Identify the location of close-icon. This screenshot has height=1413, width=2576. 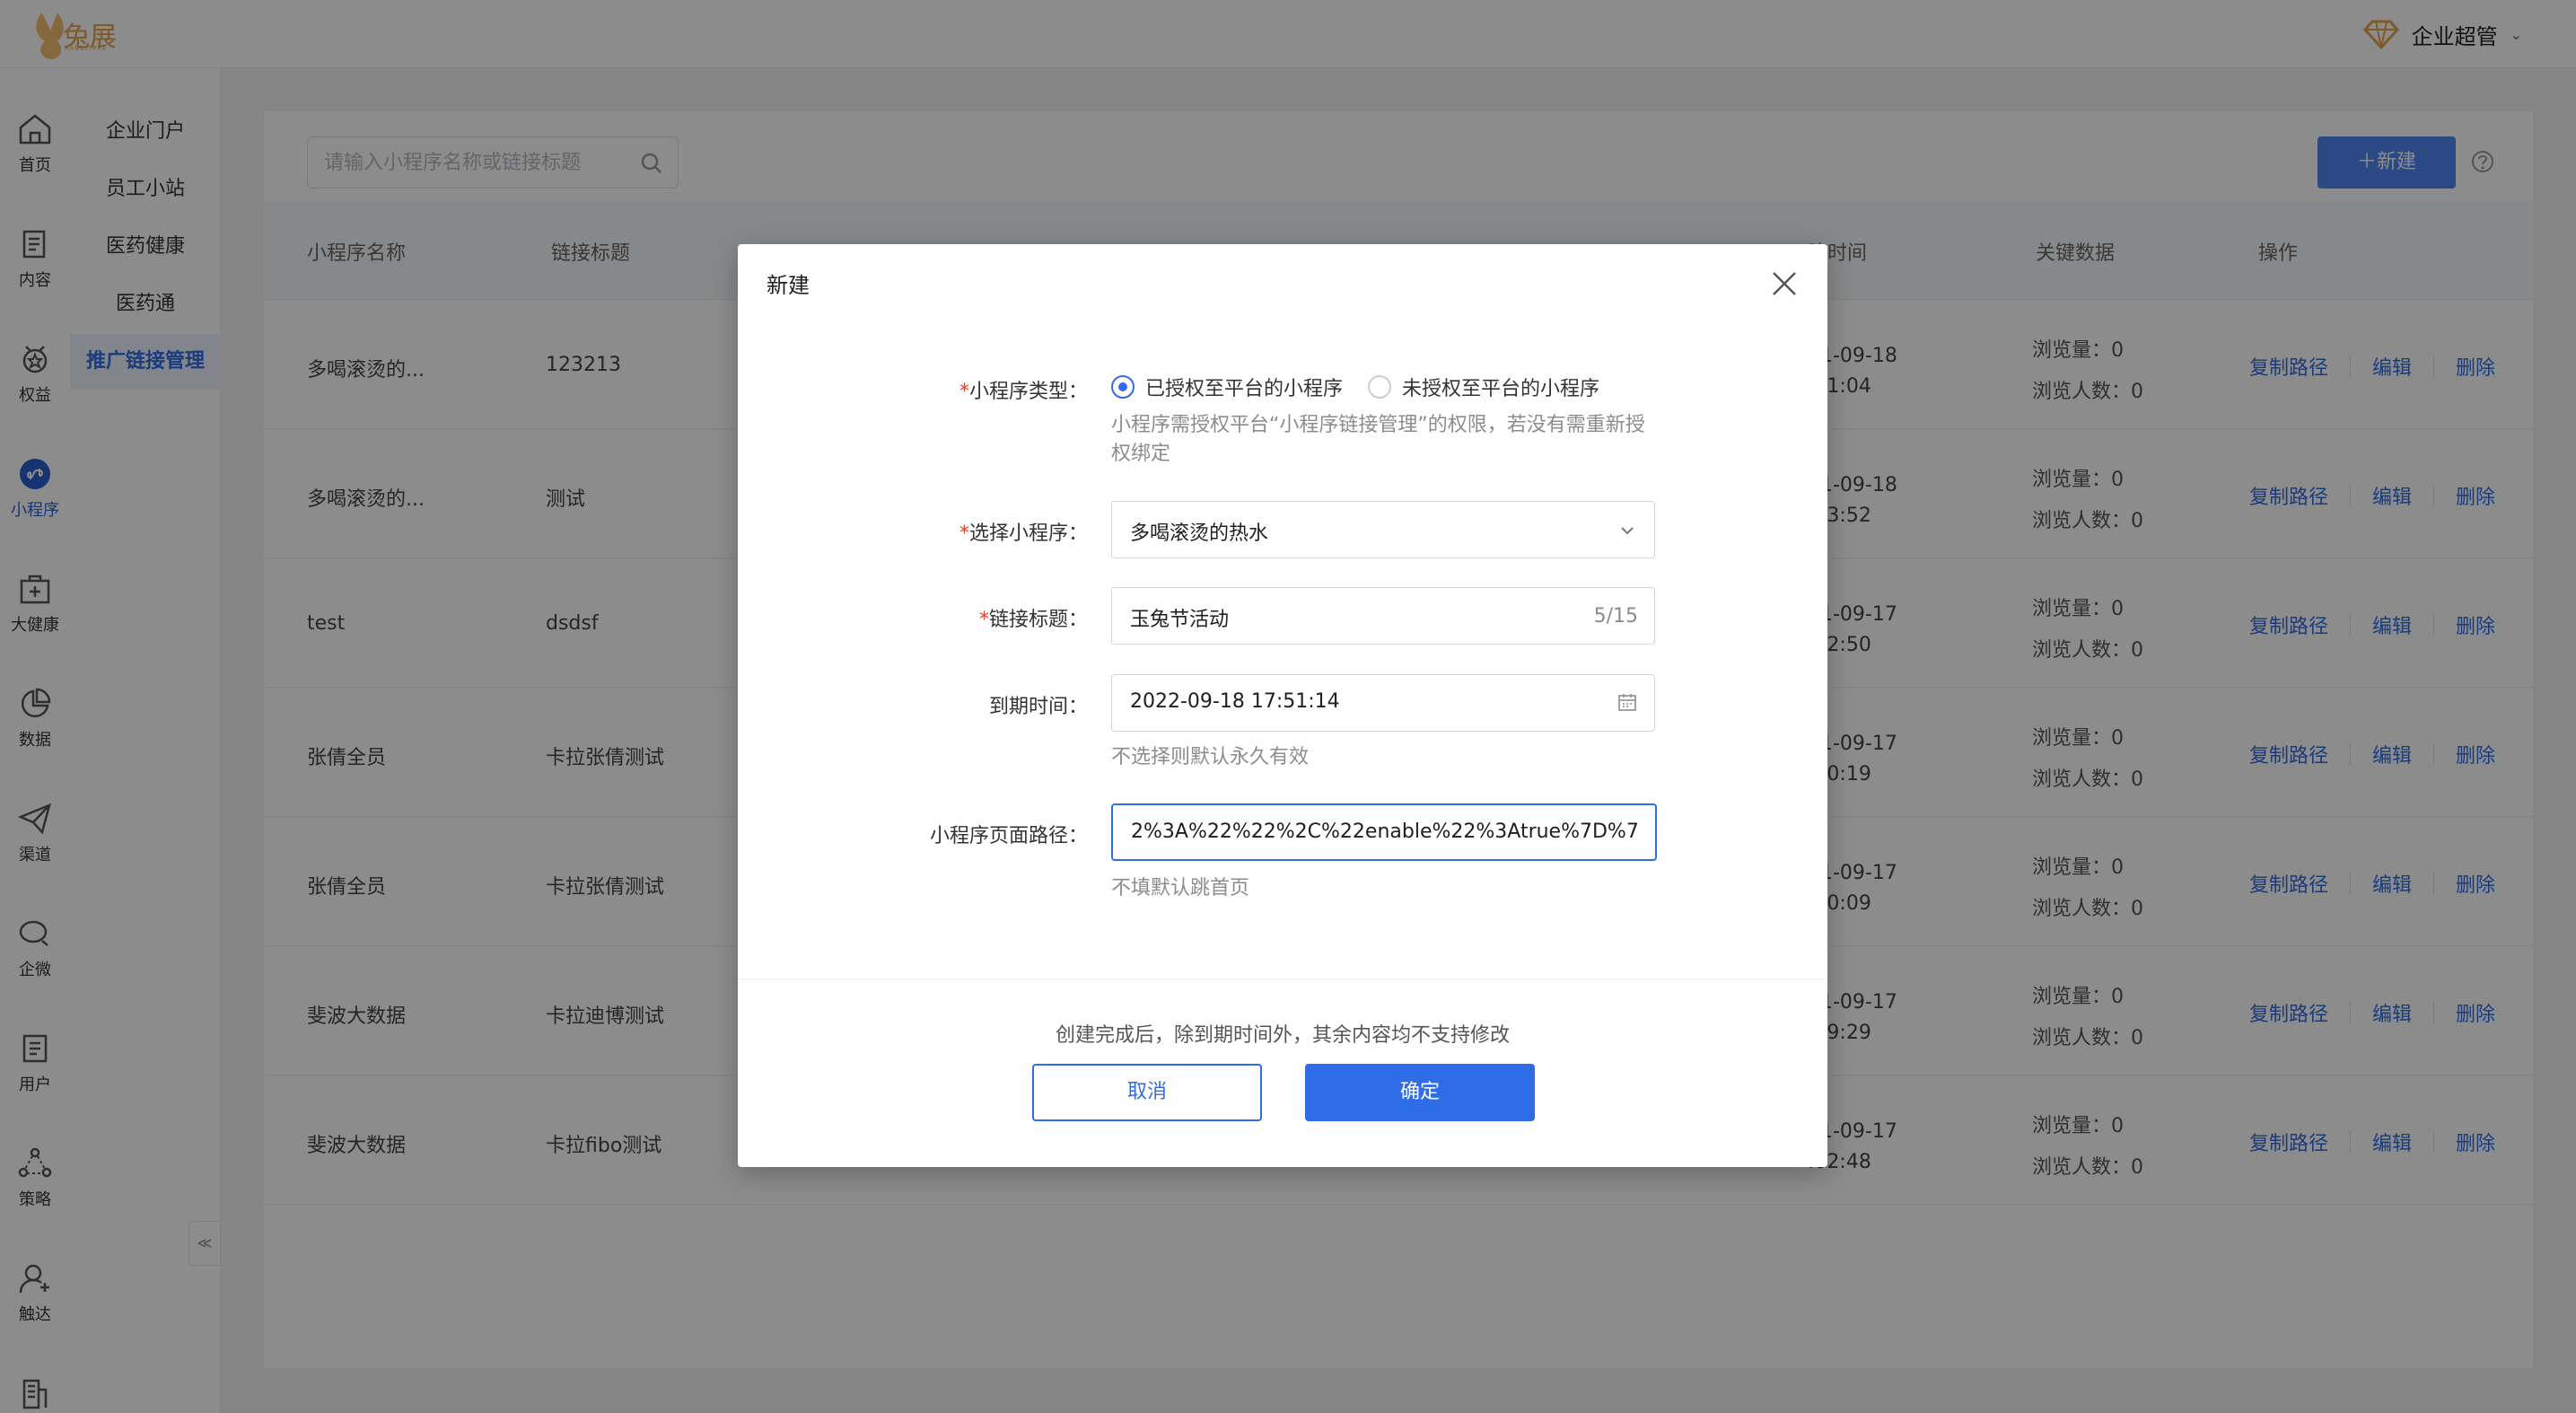
(1784, 284).